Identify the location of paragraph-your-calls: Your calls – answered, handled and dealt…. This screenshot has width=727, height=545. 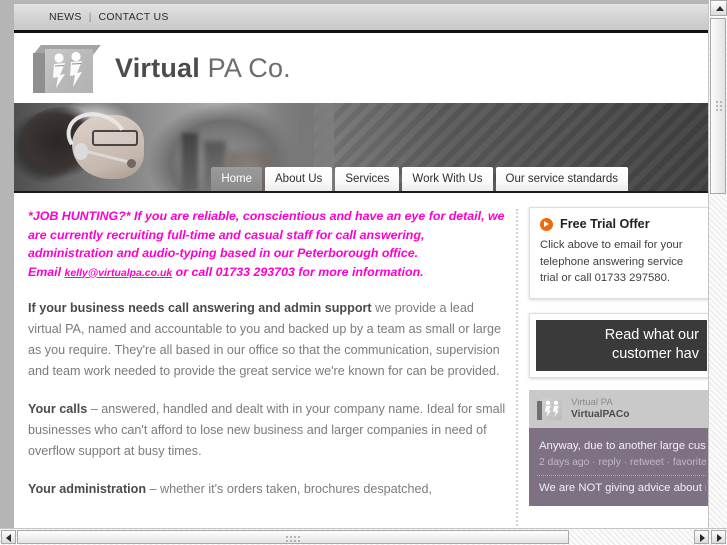
(268, 430).